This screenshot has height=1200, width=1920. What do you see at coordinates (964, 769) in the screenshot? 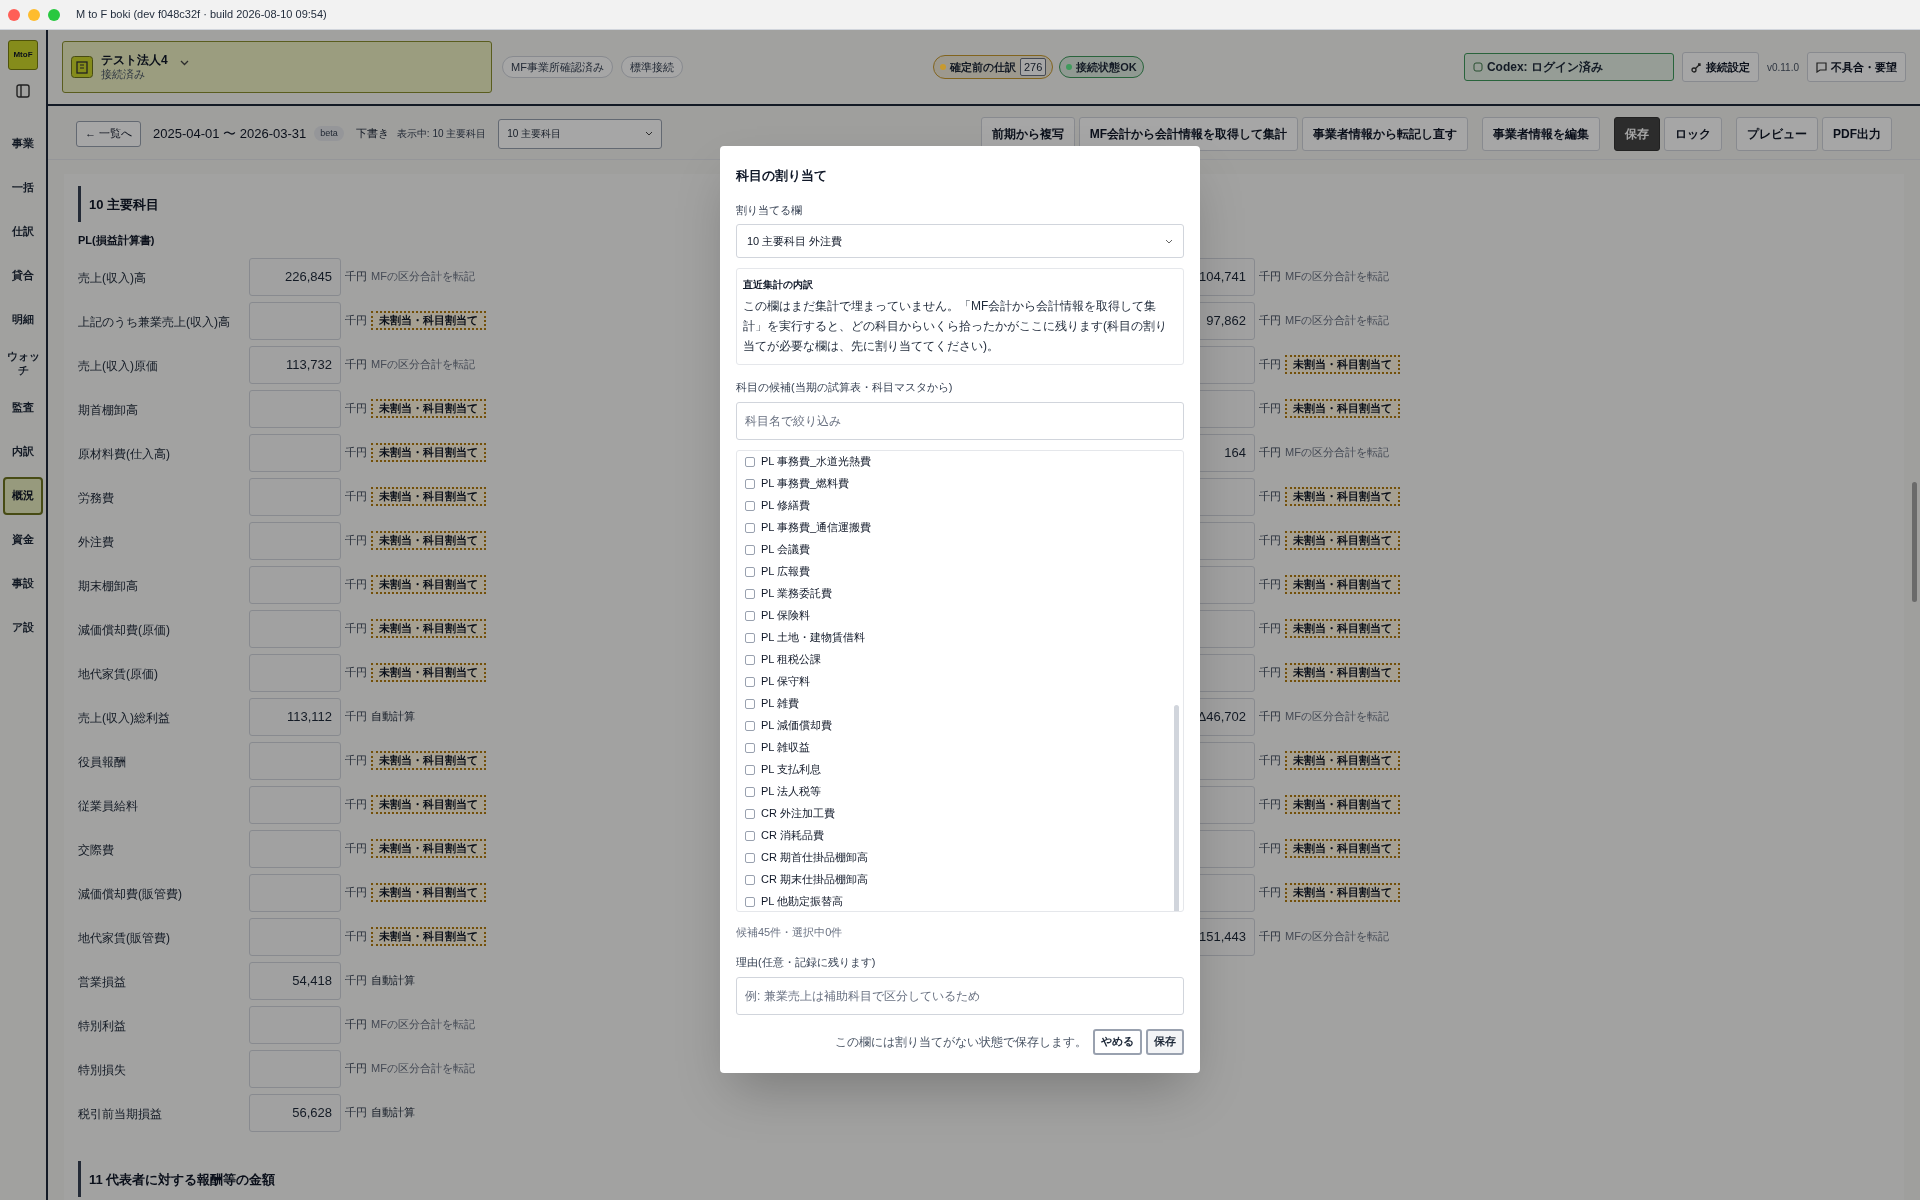
I see `candidate-item: PL 支払利息` at bounding box center [964, 769].